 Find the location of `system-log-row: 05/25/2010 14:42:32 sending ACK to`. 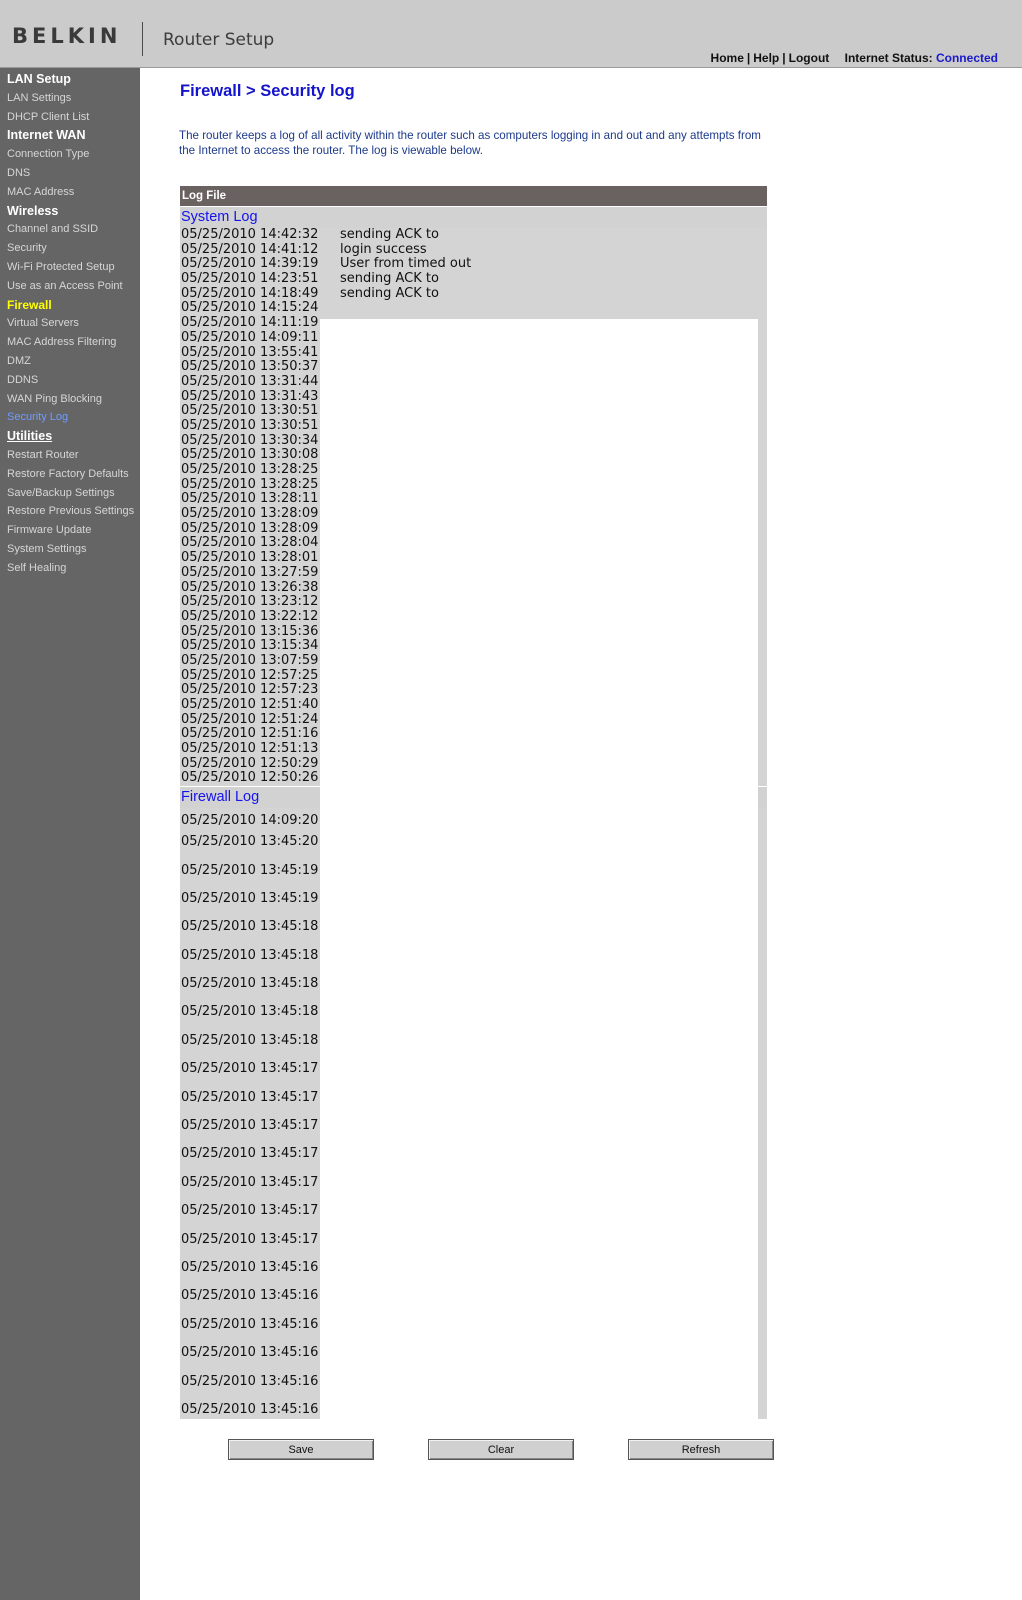

system-log-row: 05/25/2010 14:42:32 sending ACK to is located at coordinates (473, 235).